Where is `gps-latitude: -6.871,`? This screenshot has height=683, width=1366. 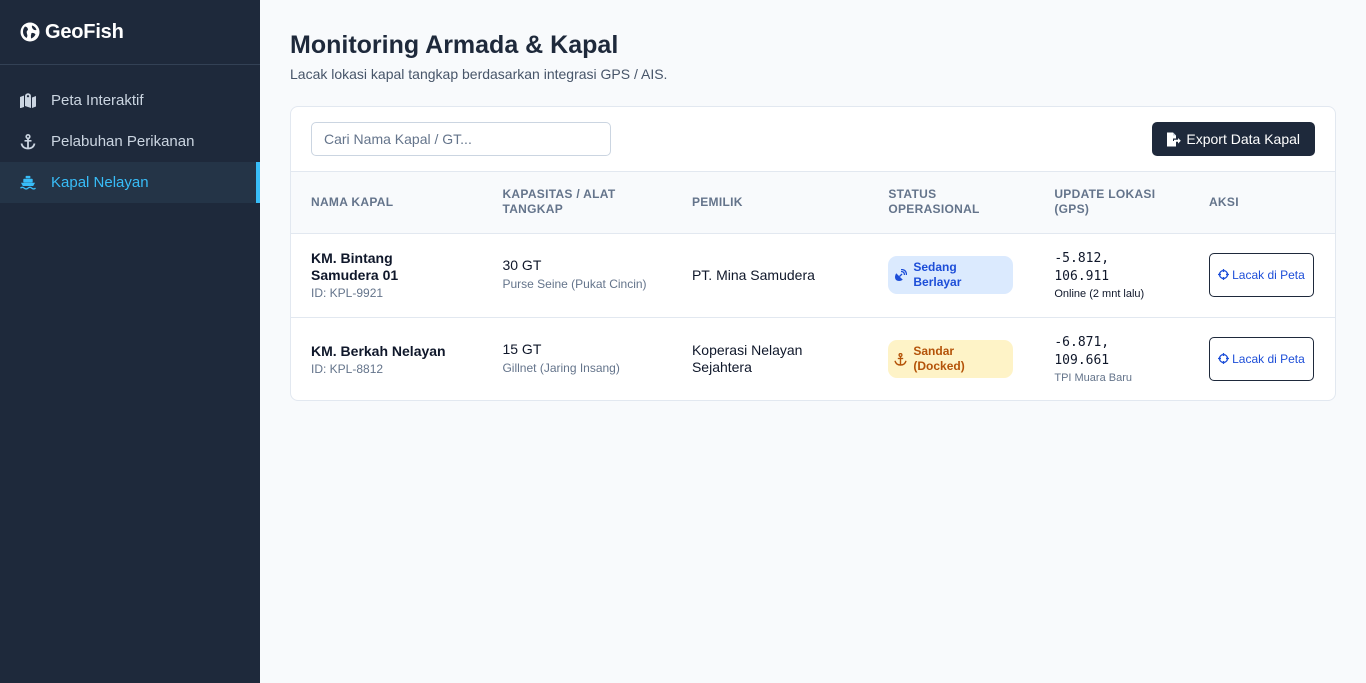
gps-latitude: -6.871, is located at coordinates (1082, 343).